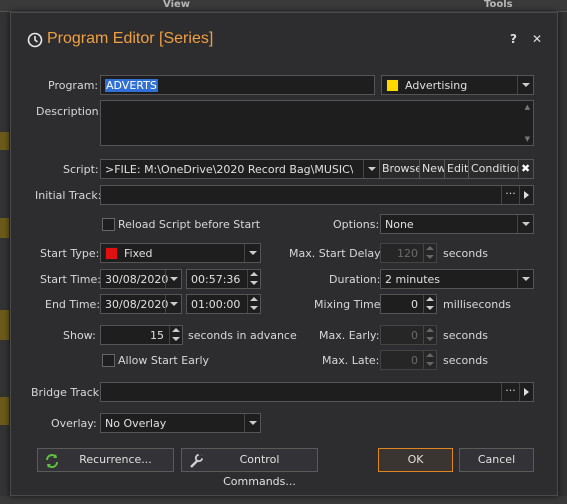 This screenshot has width=567, height=504. I want to click on program-label: Program:, so click(73, 85).